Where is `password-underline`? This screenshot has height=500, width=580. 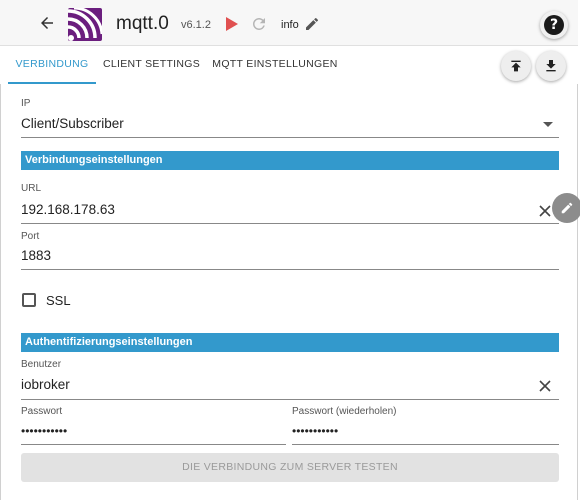 password-underline is located at coordinates (153, 444).